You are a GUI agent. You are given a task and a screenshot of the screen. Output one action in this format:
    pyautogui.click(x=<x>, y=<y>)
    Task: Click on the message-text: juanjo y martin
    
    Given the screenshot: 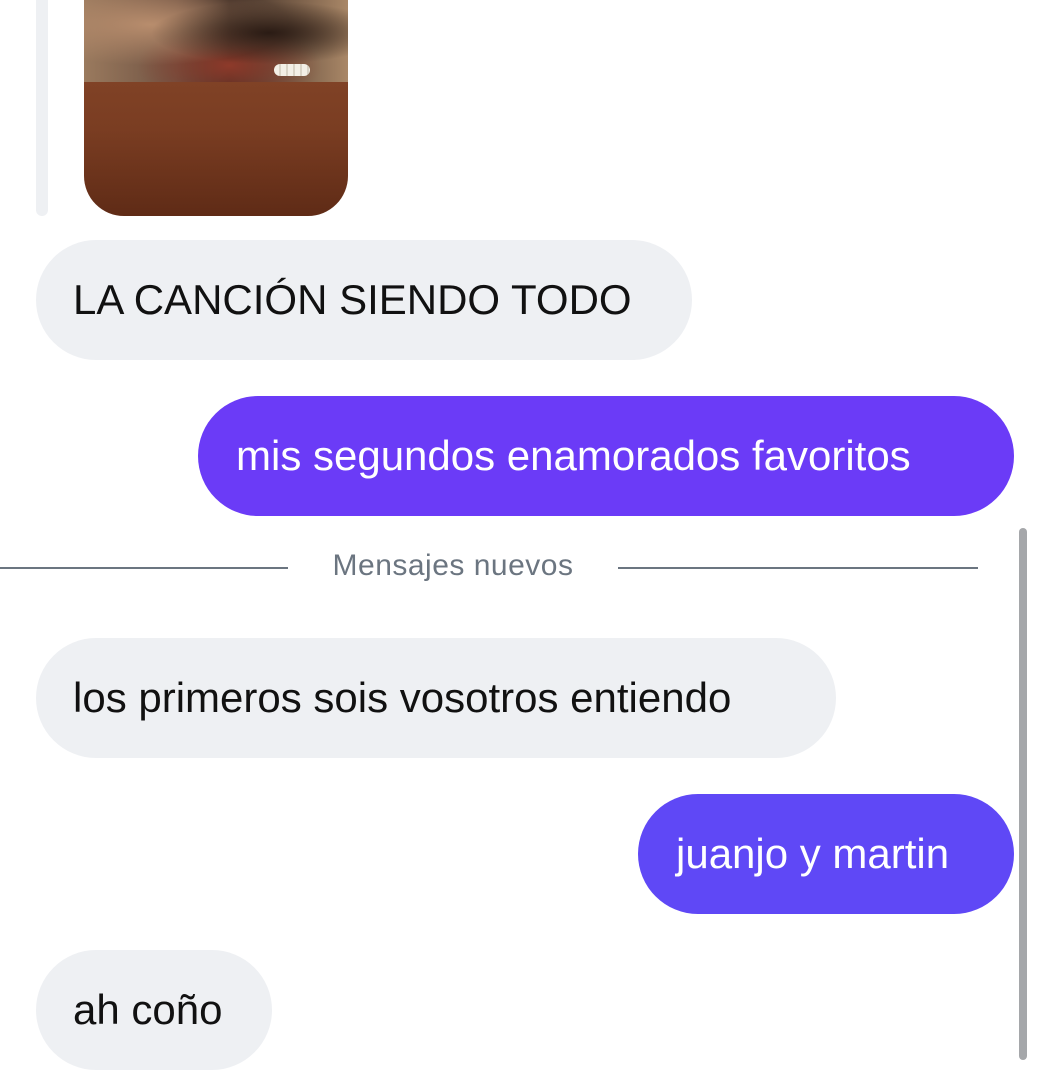 What is the action you would take?
    pyautogui.click(x=813, y=853)
    